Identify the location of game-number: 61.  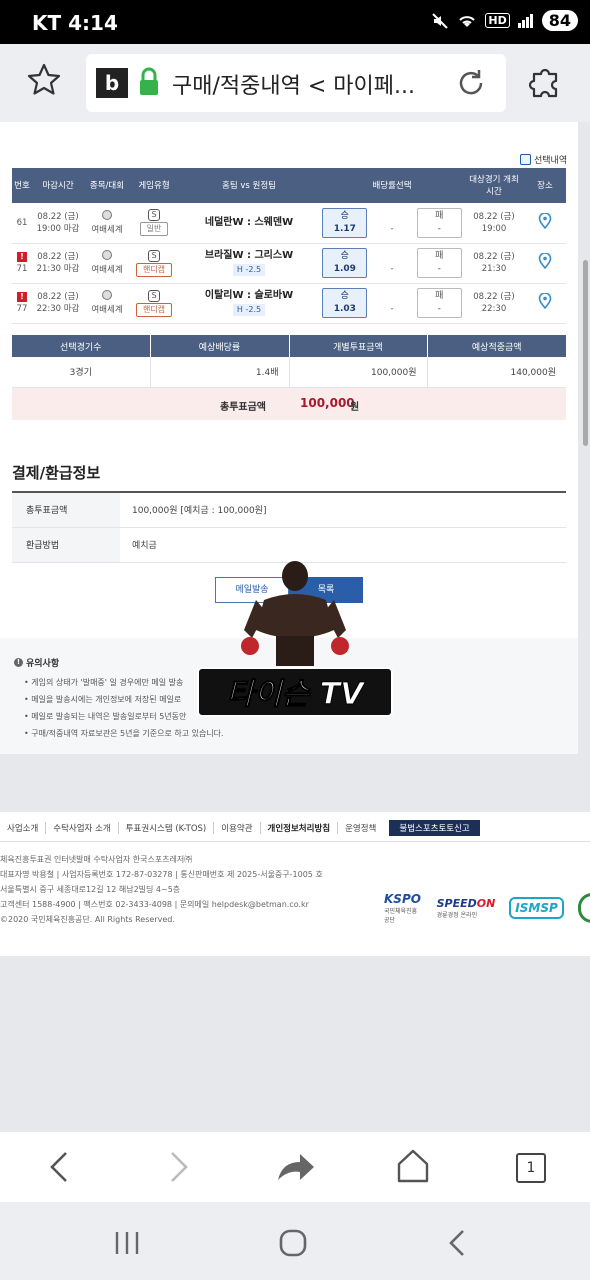
(22, 222).